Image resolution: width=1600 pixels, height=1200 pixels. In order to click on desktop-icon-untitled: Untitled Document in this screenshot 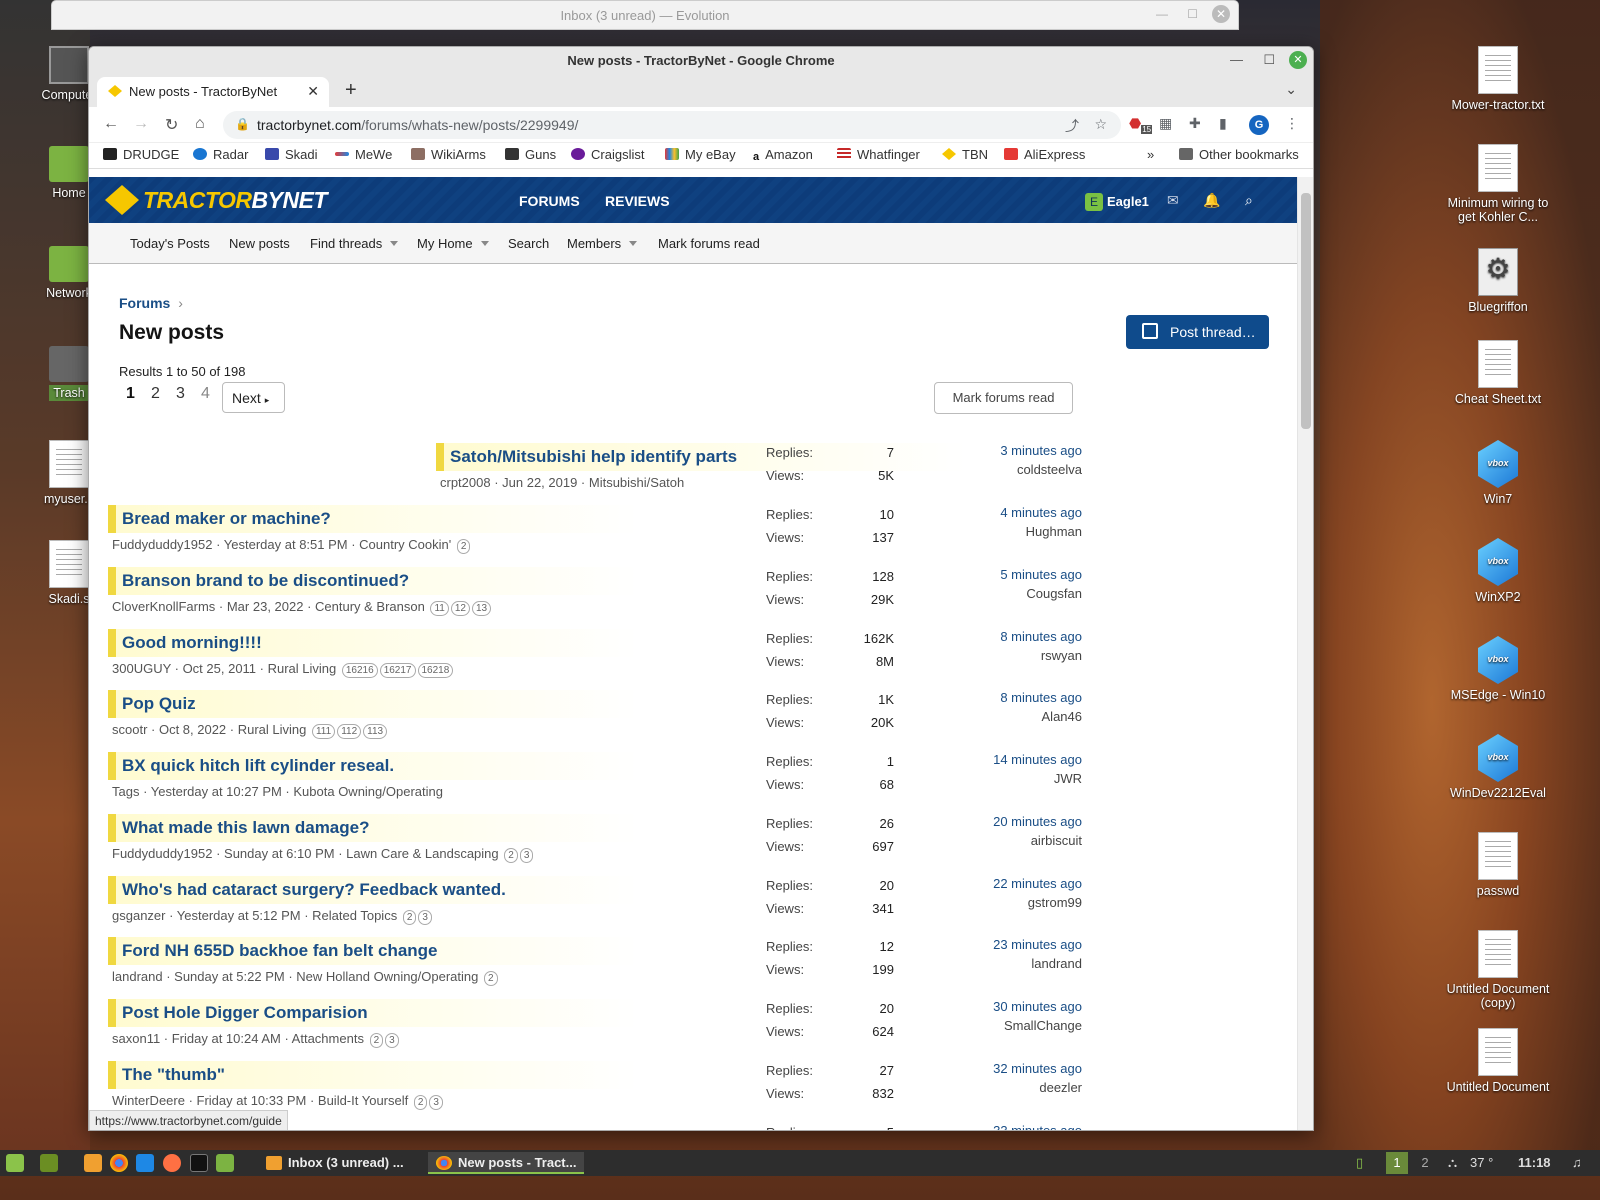, I will do `click(1498, 1061)`.